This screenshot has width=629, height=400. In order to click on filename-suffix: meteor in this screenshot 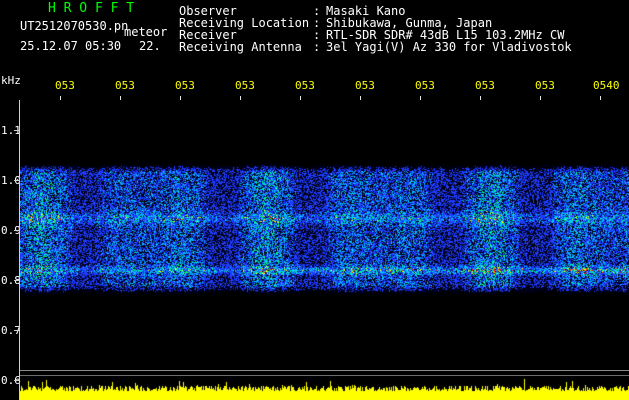, I will do `click(146, 32)`.